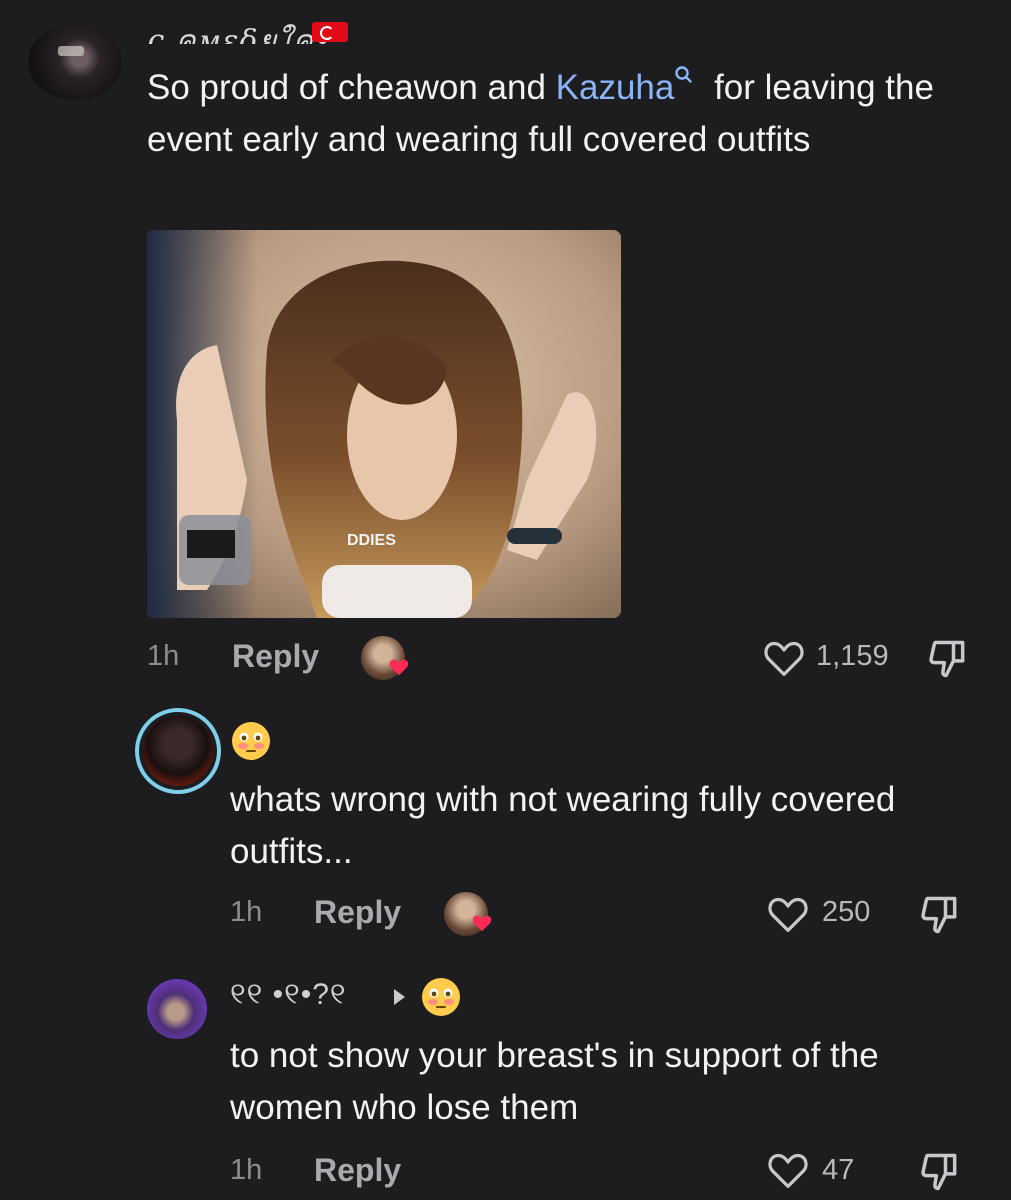 Image resolution: width=1011 pixels, height=1200 pixels. What do you see at coordinates (330, 32) in the screenshot?
I see `turkey-flag-icon` at bounding box center [330, 32].